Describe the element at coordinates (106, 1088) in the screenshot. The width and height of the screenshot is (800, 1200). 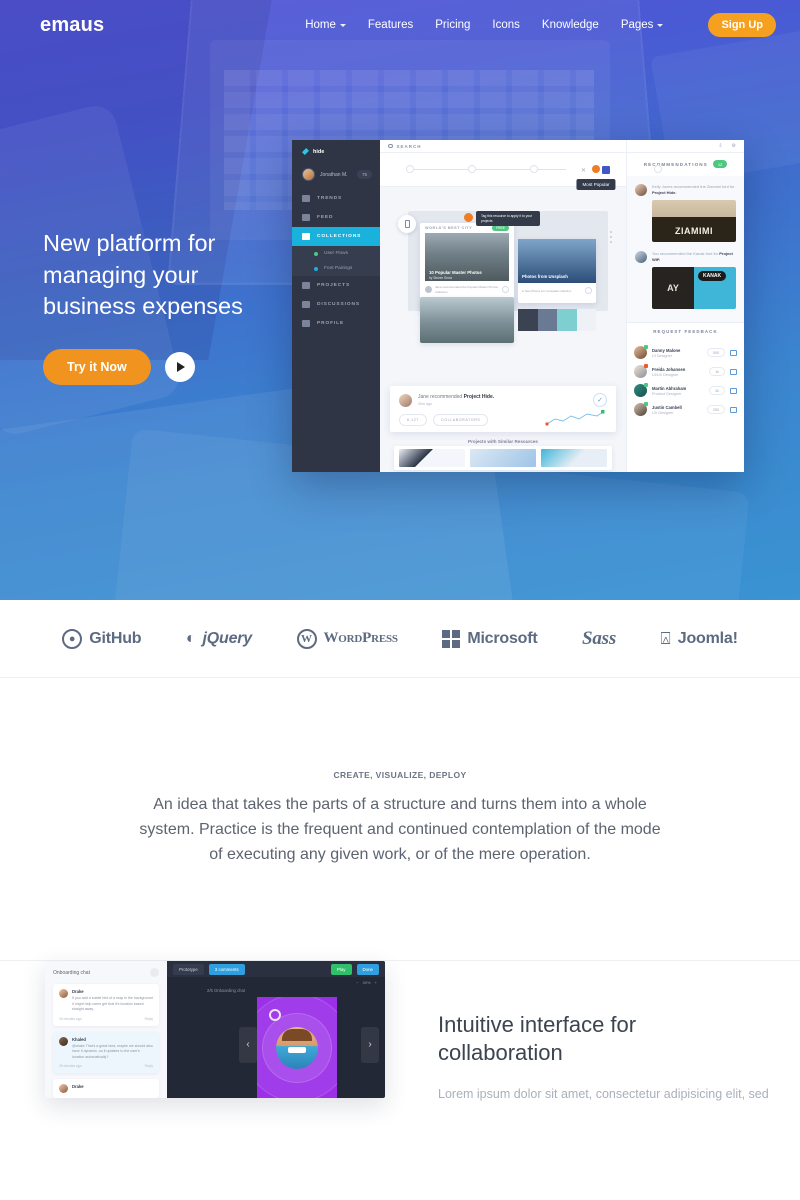
I see `chat-message: Drake` at that location.